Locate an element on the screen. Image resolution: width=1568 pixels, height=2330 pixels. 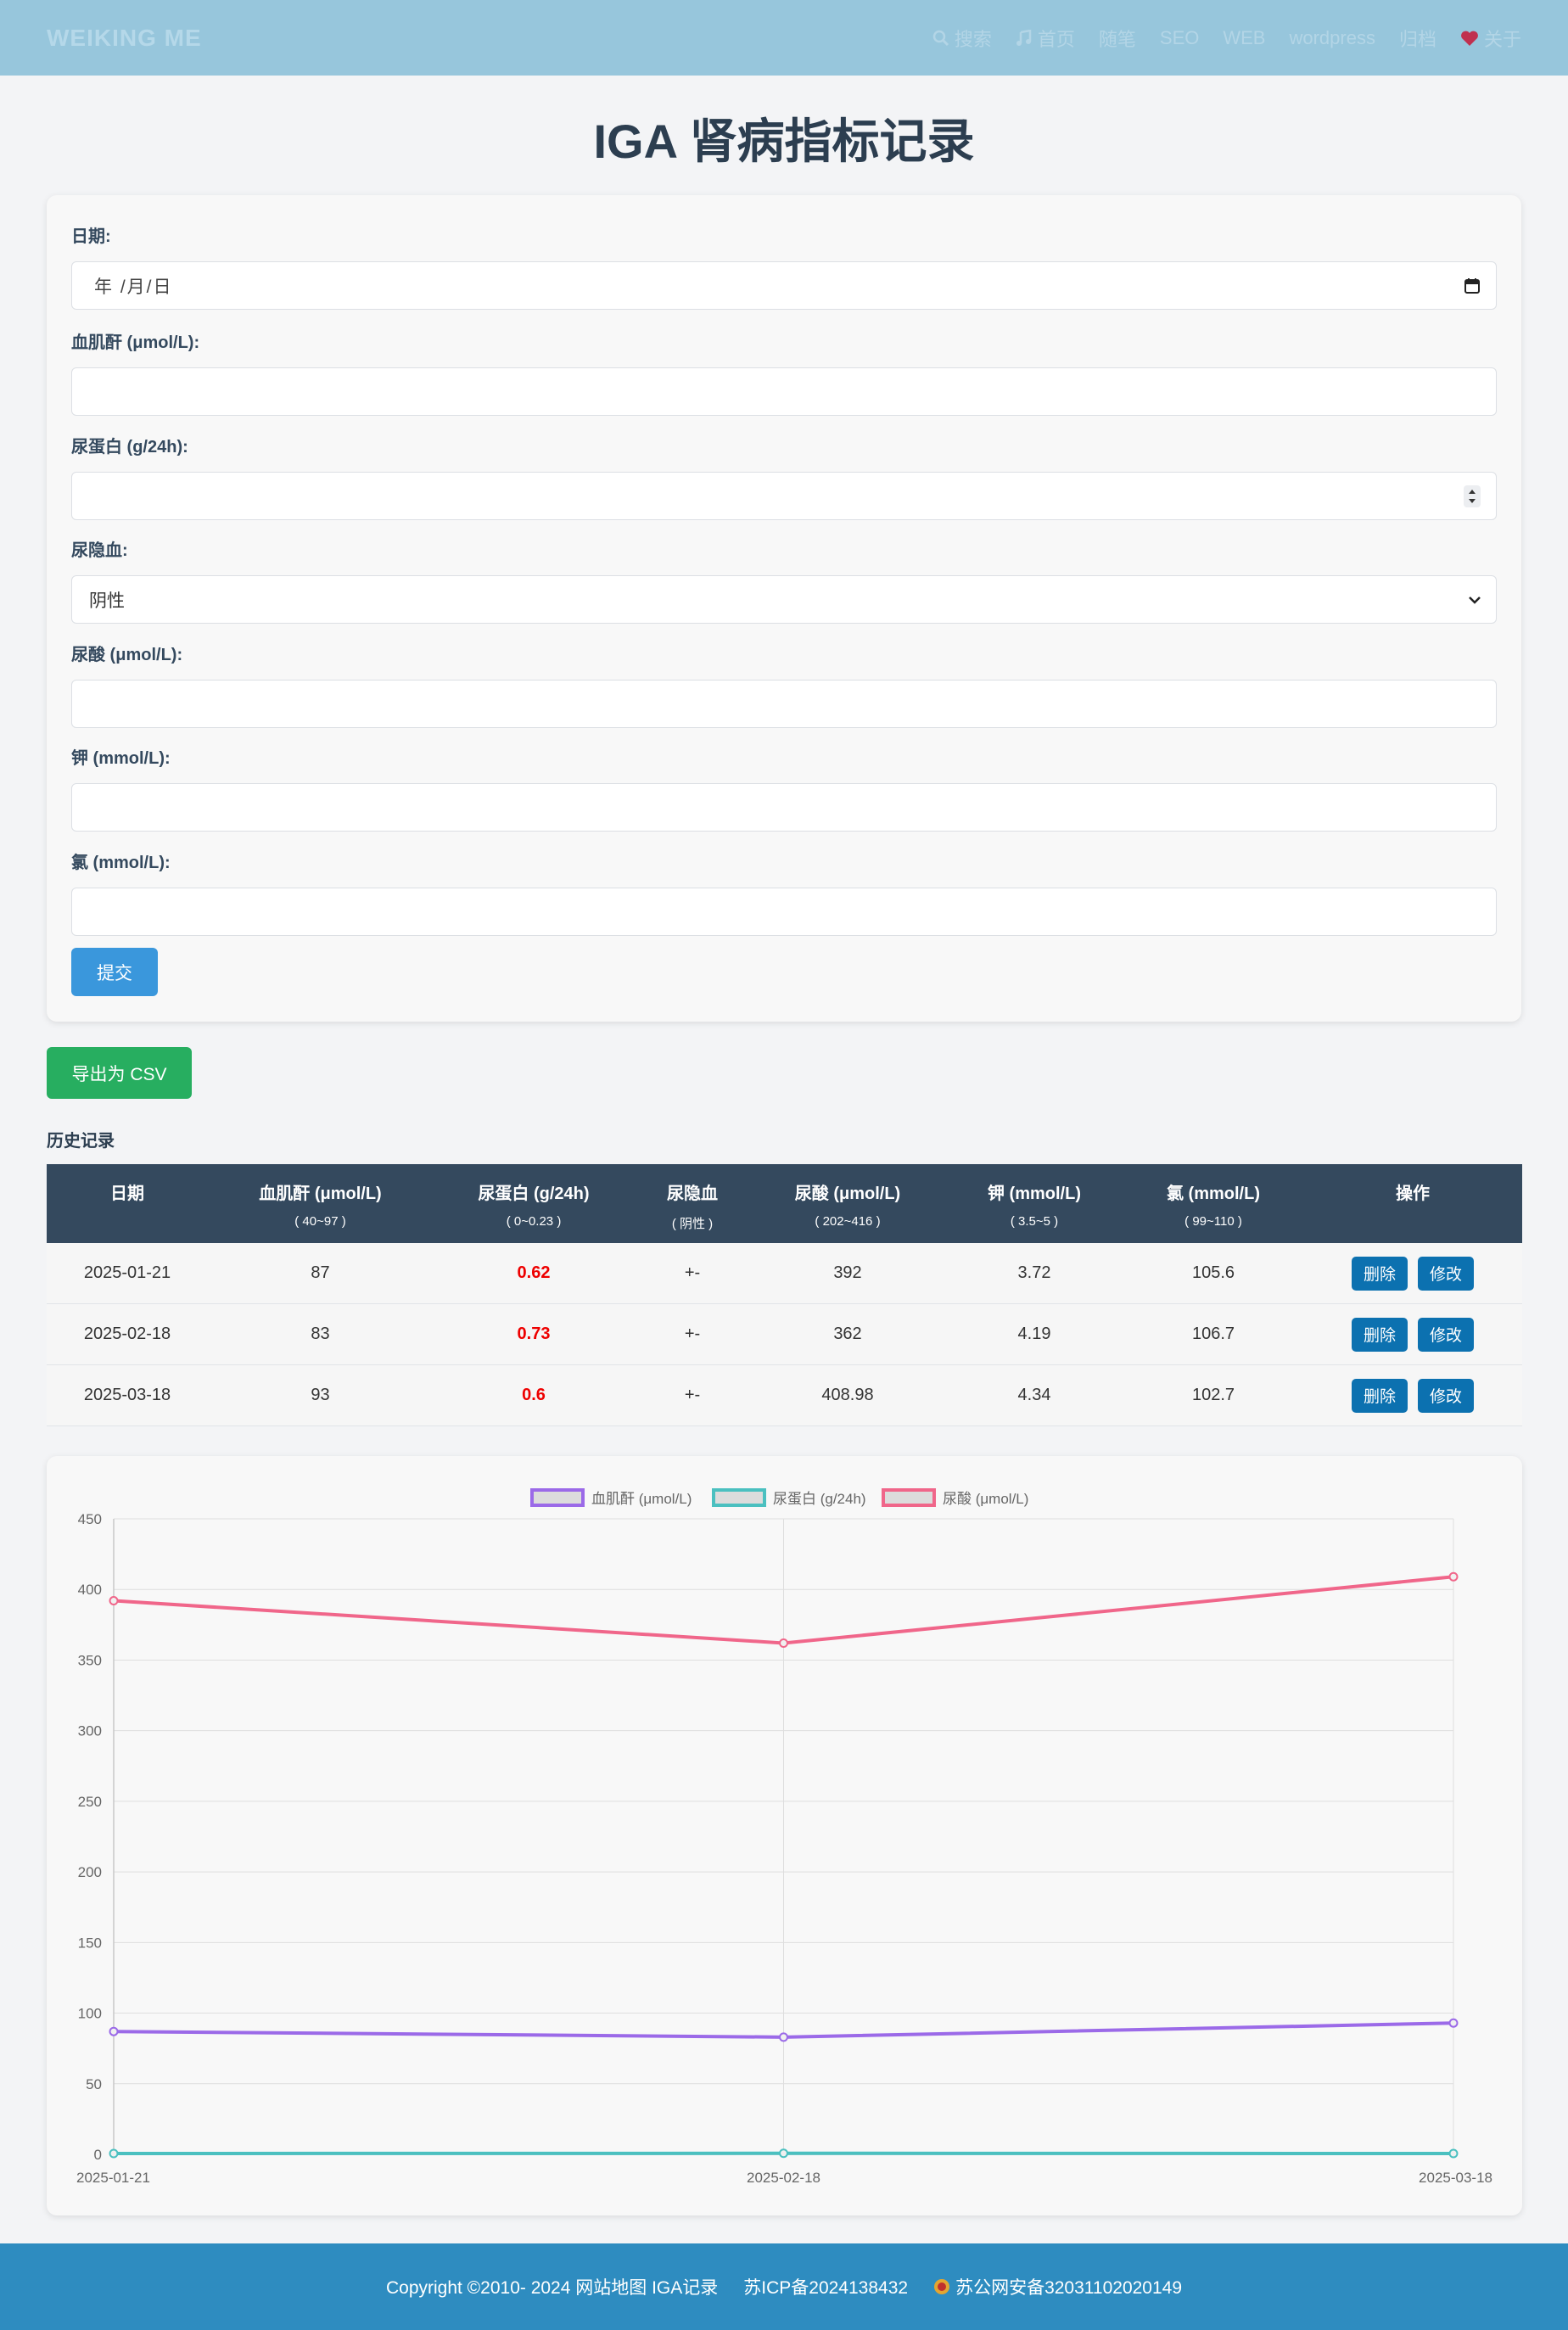
potassium-field: 钾 (mmol/L): is located at coordinates (784, 788).